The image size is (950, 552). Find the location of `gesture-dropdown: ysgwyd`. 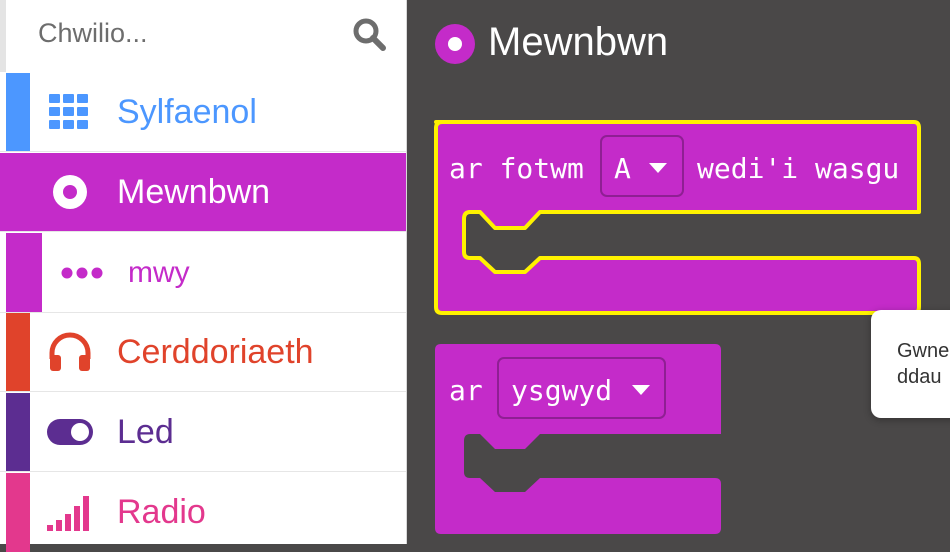

gesture-dropdown: ysgwyd is located at coordinates (581, 388).